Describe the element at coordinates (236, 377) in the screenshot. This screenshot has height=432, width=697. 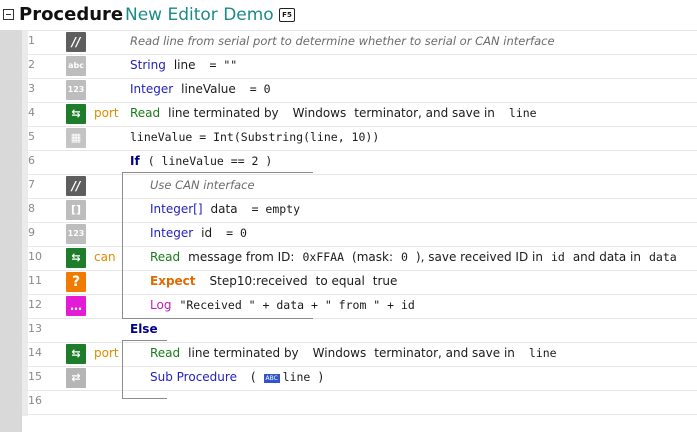
I see `statement: Sub Procedure(ABC line)` at that location.